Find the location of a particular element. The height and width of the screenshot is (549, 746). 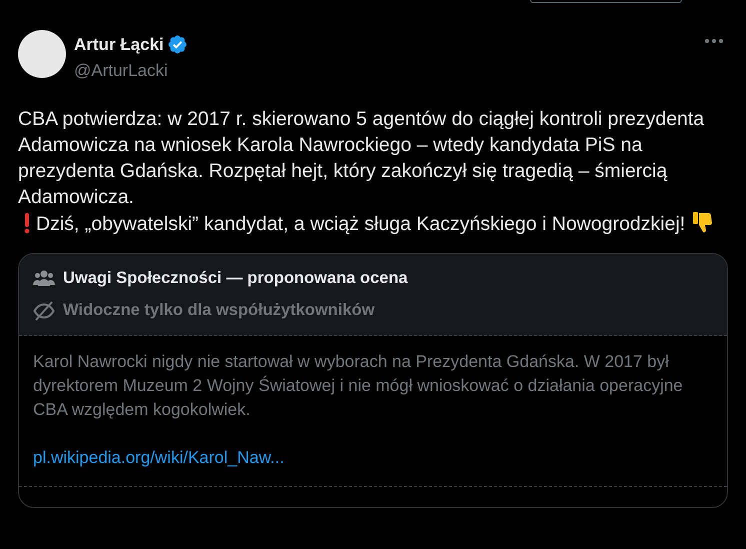

note-title: Uwagi Społeczności — proponowana ocena is located at coordinates (235, 278).